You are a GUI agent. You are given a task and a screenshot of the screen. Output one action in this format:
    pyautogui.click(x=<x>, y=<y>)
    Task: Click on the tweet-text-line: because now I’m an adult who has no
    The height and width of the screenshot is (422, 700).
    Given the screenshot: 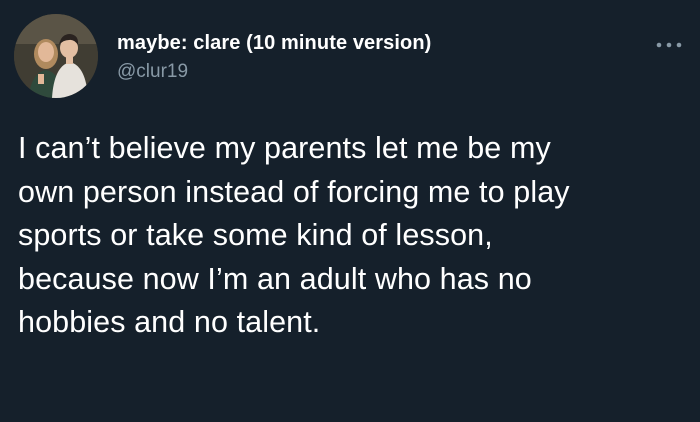 What is the action you would take?
    pyautogui.click(x=275, y=278)
    